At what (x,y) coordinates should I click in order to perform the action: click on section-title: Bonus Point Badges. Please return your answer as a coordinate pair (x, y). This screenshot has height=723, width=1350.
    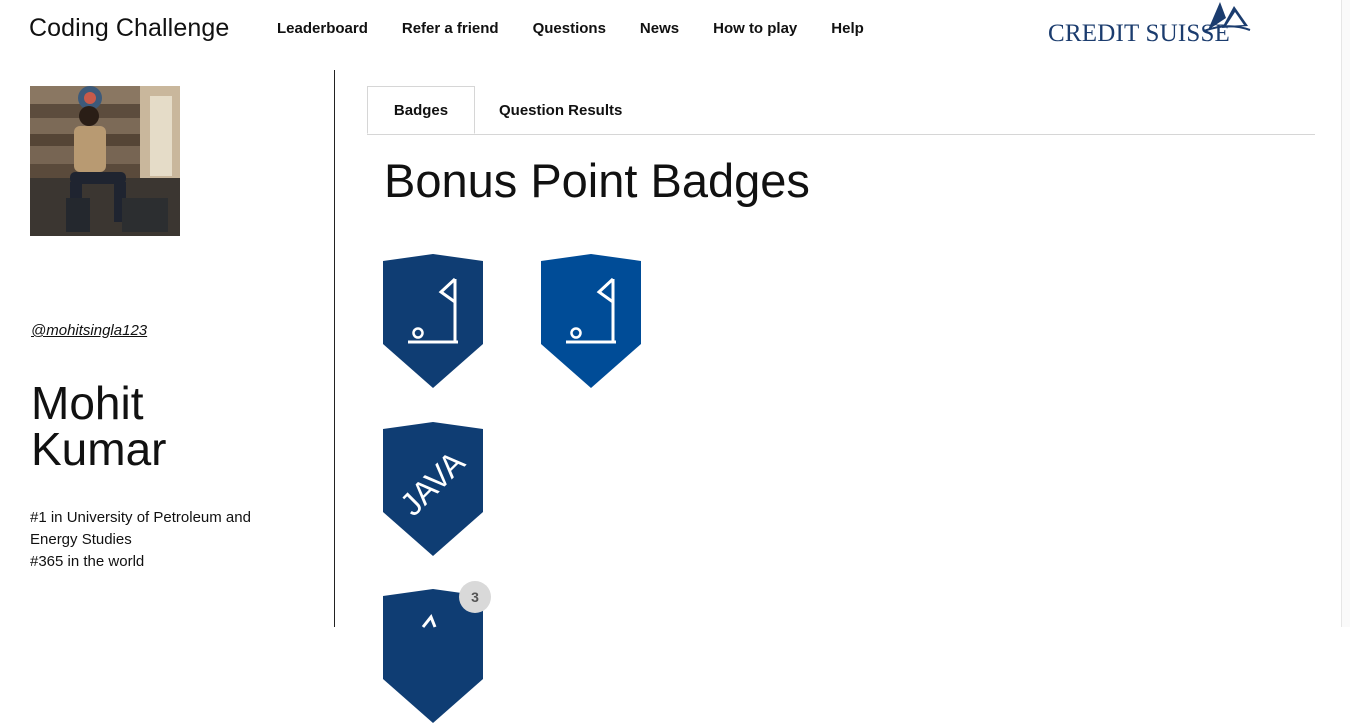
    Looking at the image, I should click on (597, 180).